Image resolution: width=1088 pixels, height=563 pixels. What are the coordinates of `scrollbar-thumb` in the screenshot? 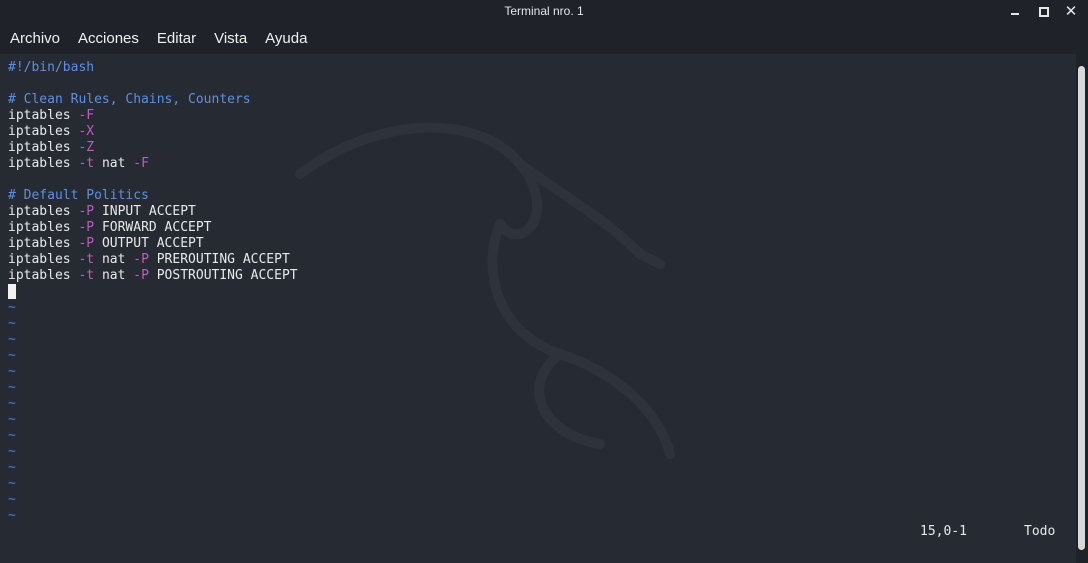 It's located at (1081, 308).